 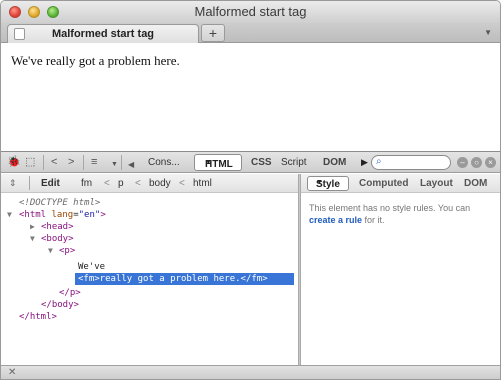 What do you see at coordinates (334, 162) in the screenshot?
I see `tab-dom: DOM` at bounding box center [334, 162].